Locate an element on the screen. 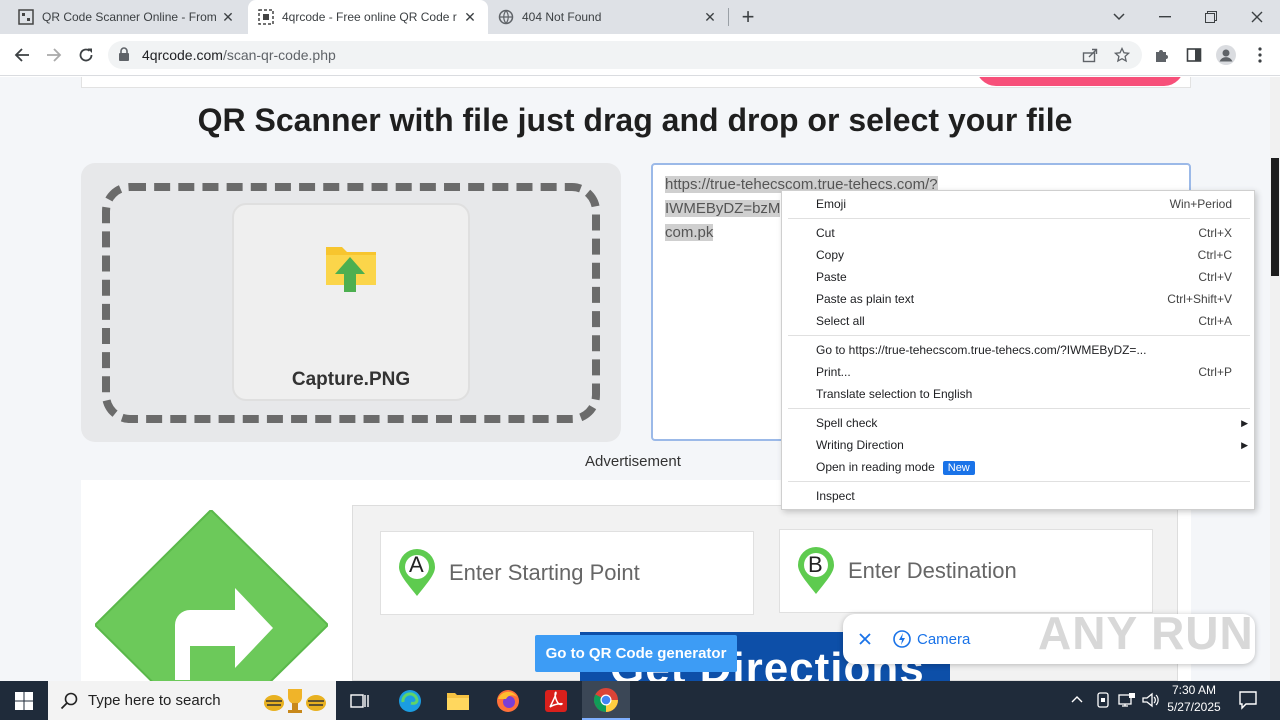 The height and width of the screenshot is (720, 1280). menu-item-cut: Cut Ctrl+X is located at coordinates (1019, 233).